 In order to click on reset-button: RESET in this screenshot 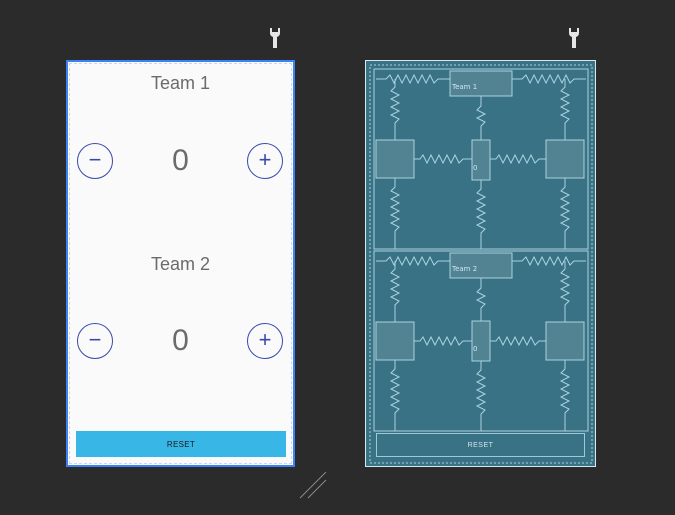, I will do `click(181, 444)`.